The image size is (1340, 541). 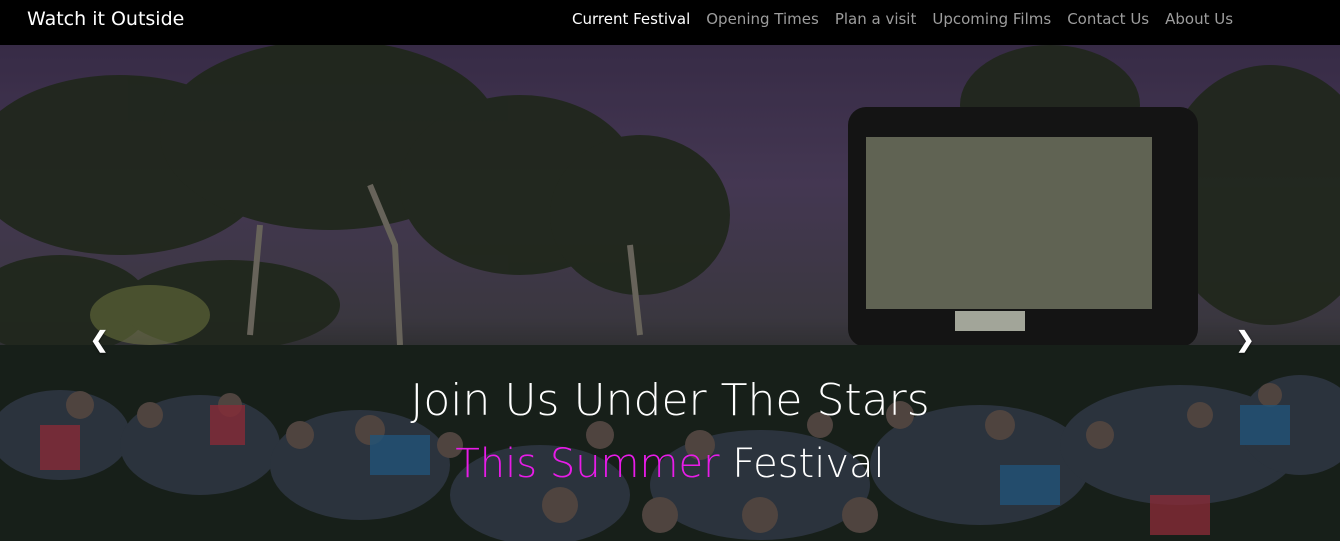 What do you see at coordinates (105, 19) in the screenshot?
I see `brand-link: Watch it Outside` at bounding box center [105, 19].